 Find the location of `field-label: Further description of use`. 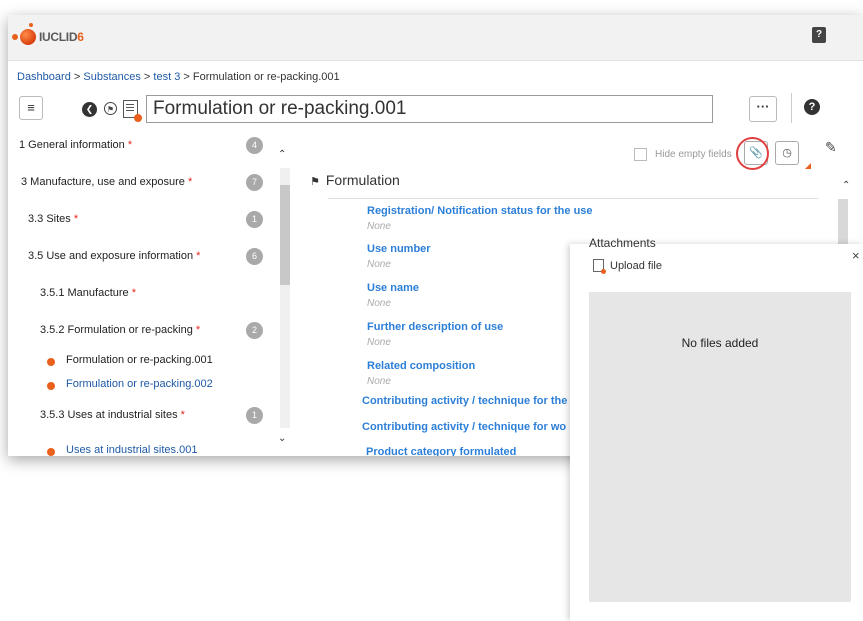

field-label: Further description of use is located at coordinates (435, 327).